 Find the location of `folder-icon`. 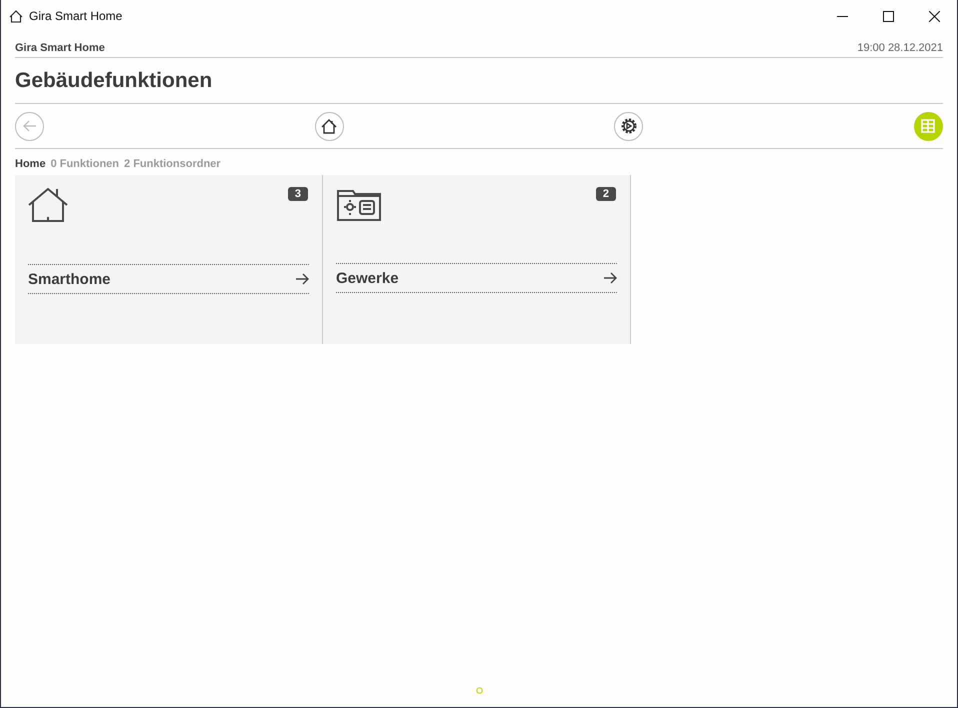

folder-icon is located at coordinates (359, 204).